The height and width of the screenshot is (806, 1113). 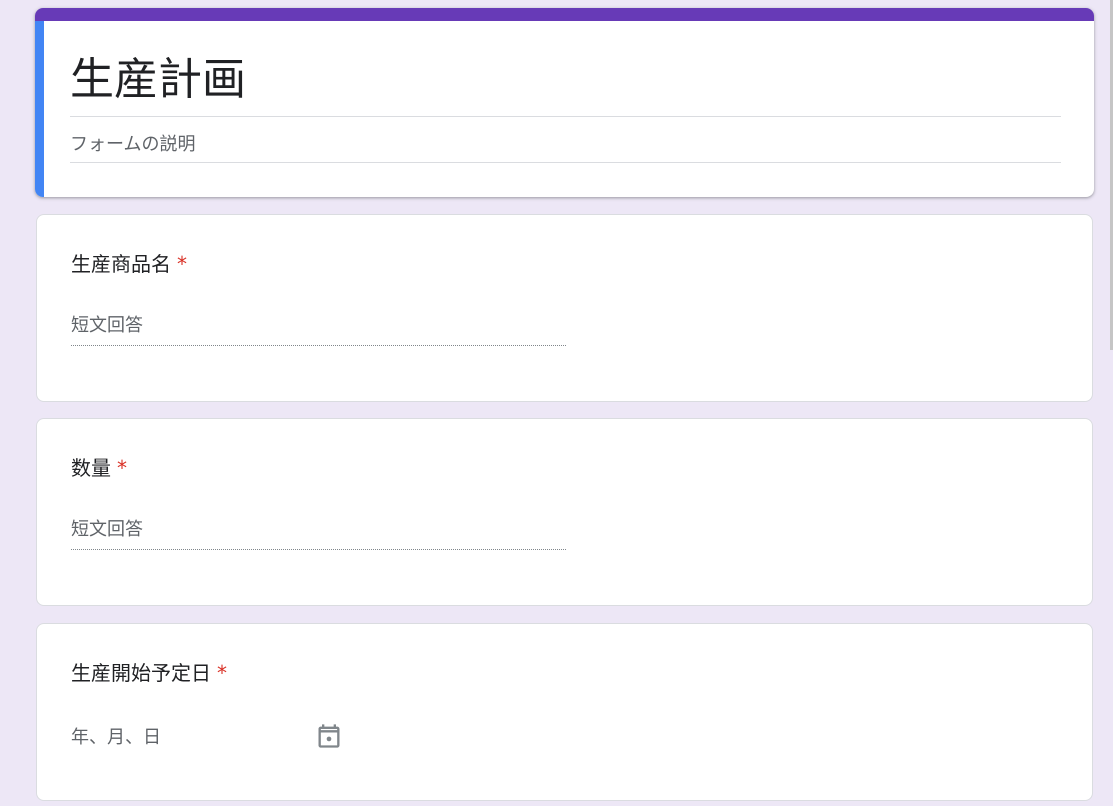 I want to click on question-title: 数量 *, so click(x=99, y=468).